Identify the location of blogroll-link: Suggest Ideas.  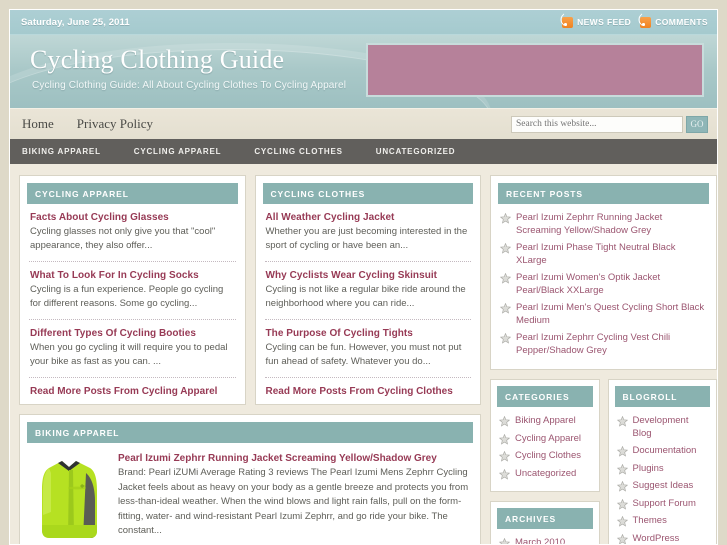
(663, 486).